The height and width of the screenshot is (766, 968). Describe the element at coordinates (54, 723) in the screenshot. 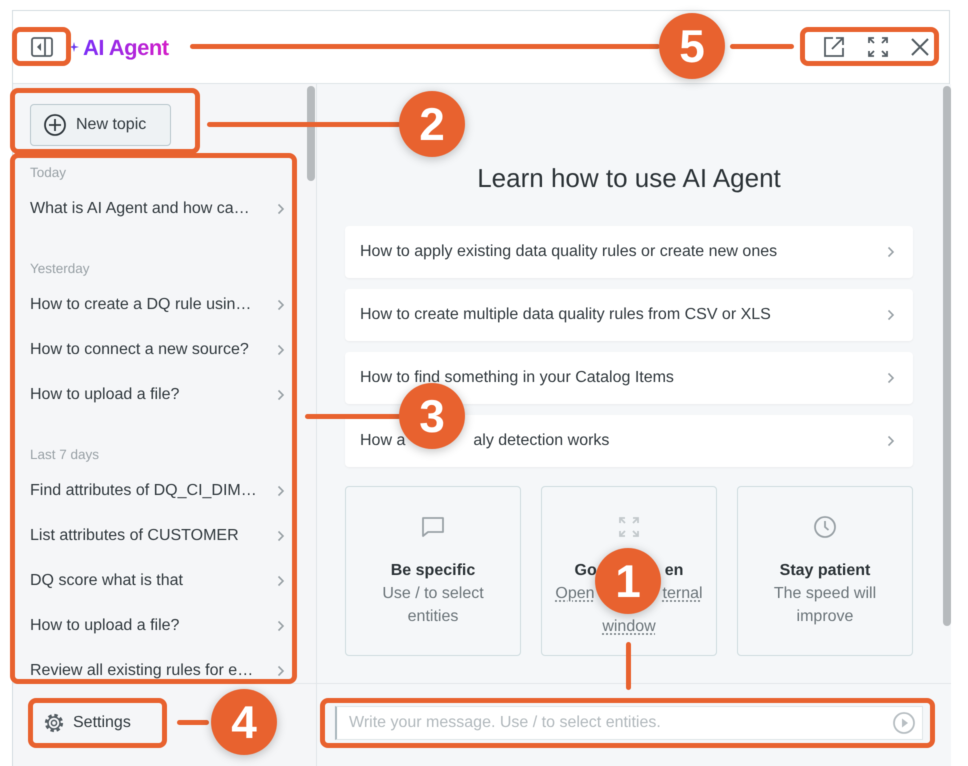

I see `settings-icon` at that location.